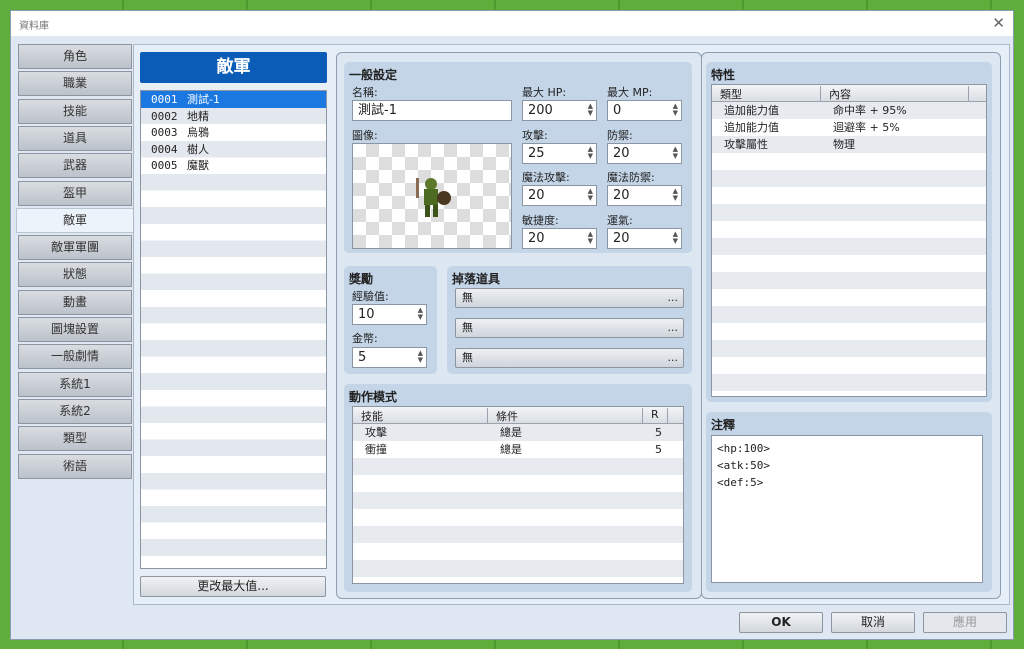  Describe the element at coordinates (233, 149) in the screenshot. I see `list-item: 0004 樹人` at that location.